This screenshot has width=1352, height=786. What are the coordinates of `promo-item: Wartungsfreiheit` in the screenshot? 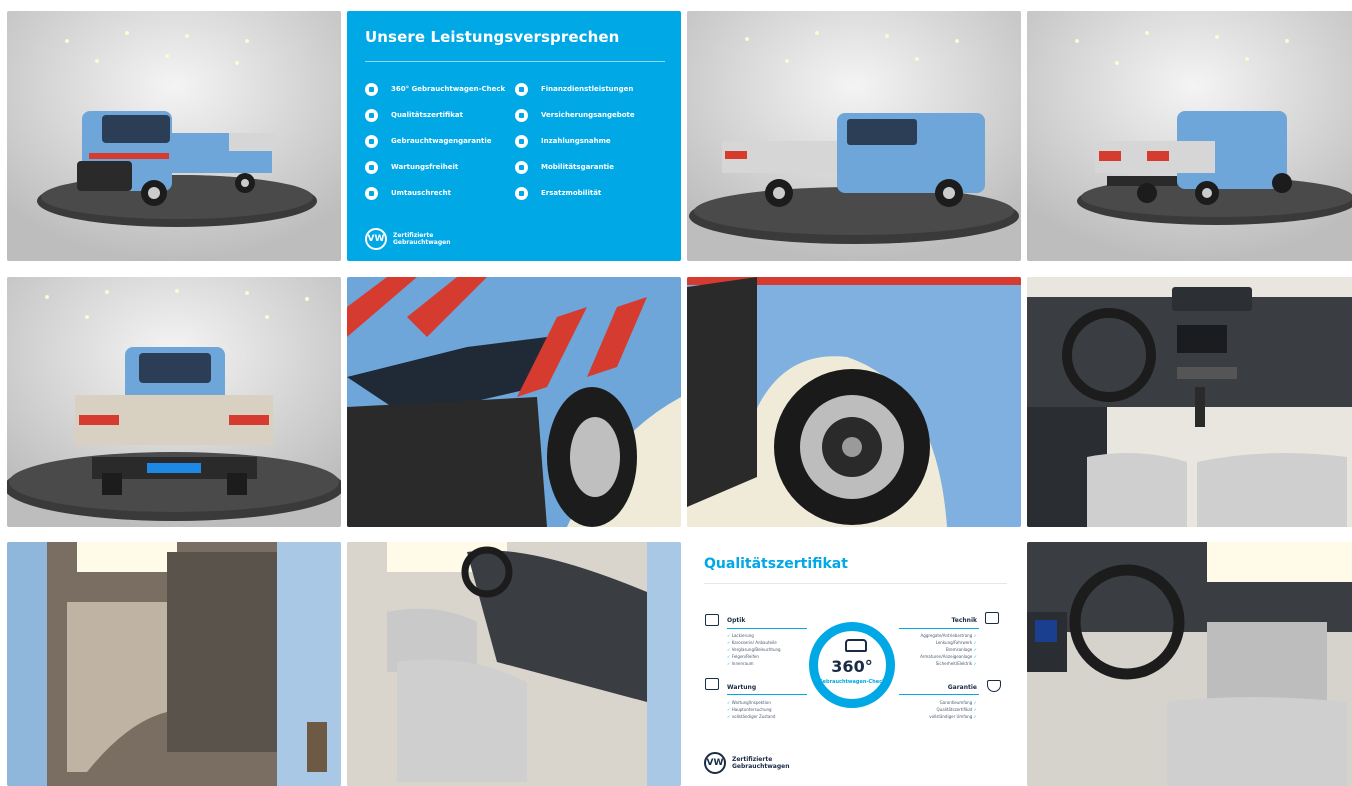 It's located at (440, 167).